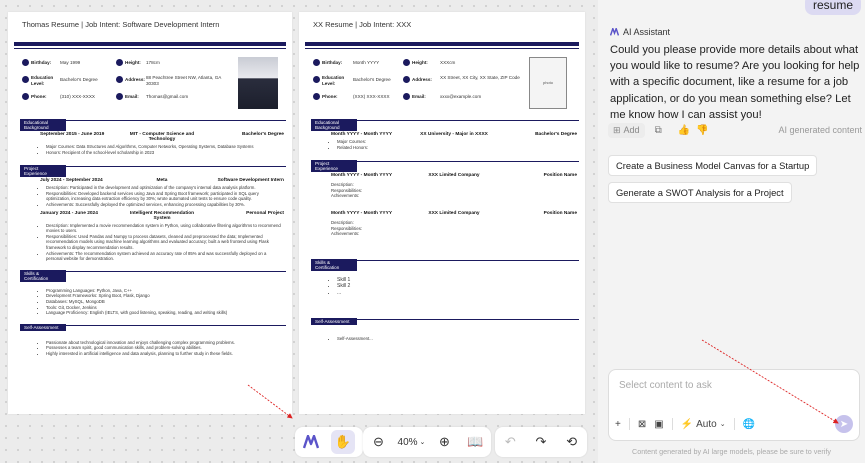 This screenshot has width=865, height=463. I want to click on detail-line: Achievements:, so click(345, 234).